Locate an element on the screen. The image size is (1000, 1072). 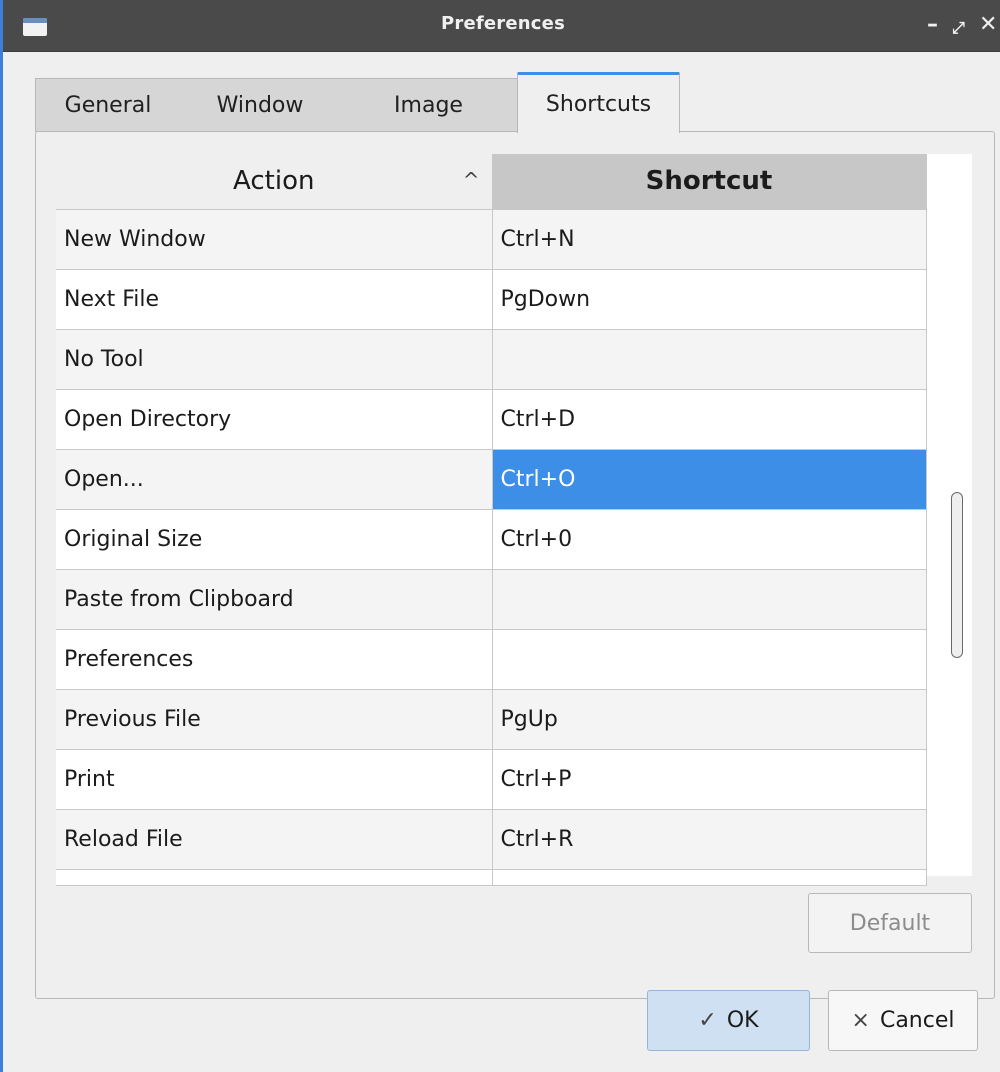
tab-general: General is located at coordinates (107, 105).